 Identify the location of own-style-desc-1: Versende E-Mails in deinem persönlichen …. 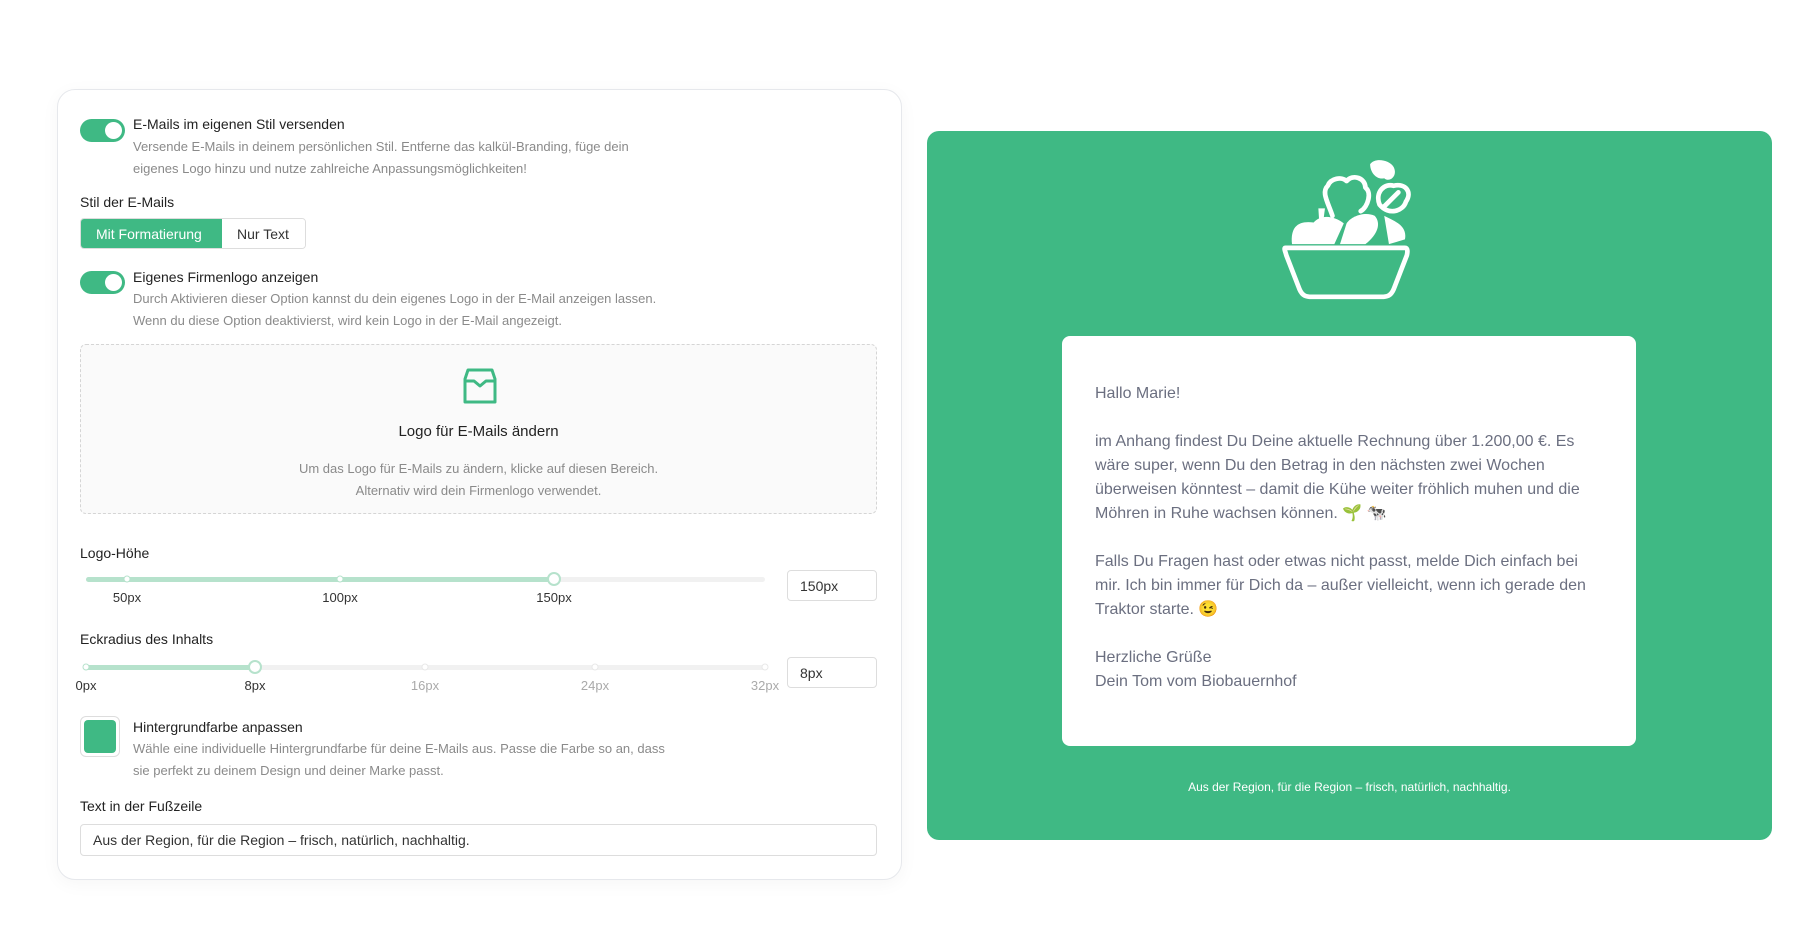
(381, 146).